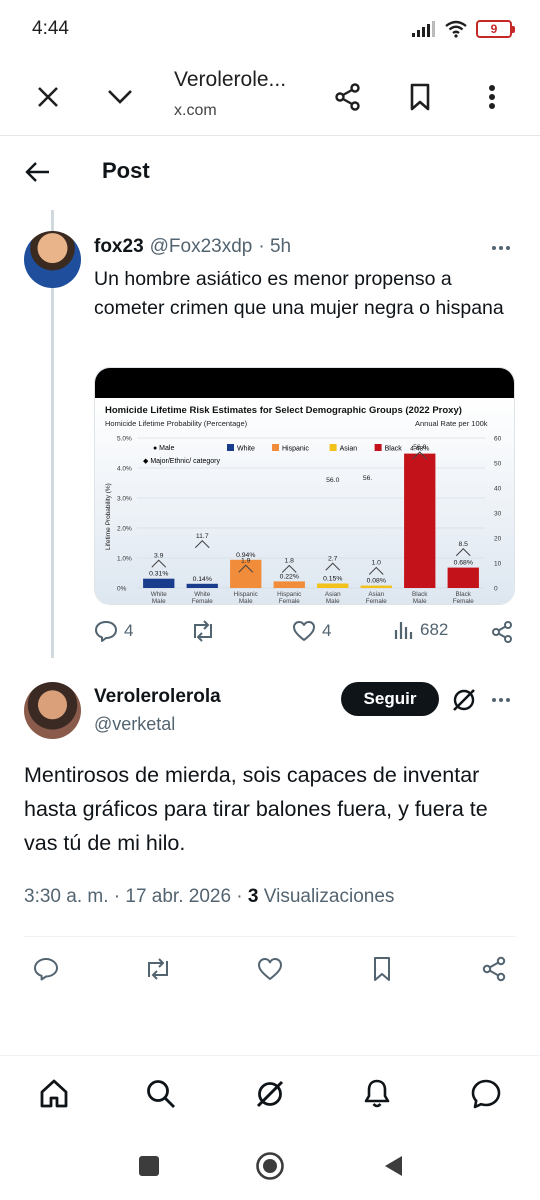 The height and width of the screenshot is (1200, 540). Describe the element at coordinates (270, 97) in the screenshot. I see `browser-bar: Verolerole... x.com` at that location.